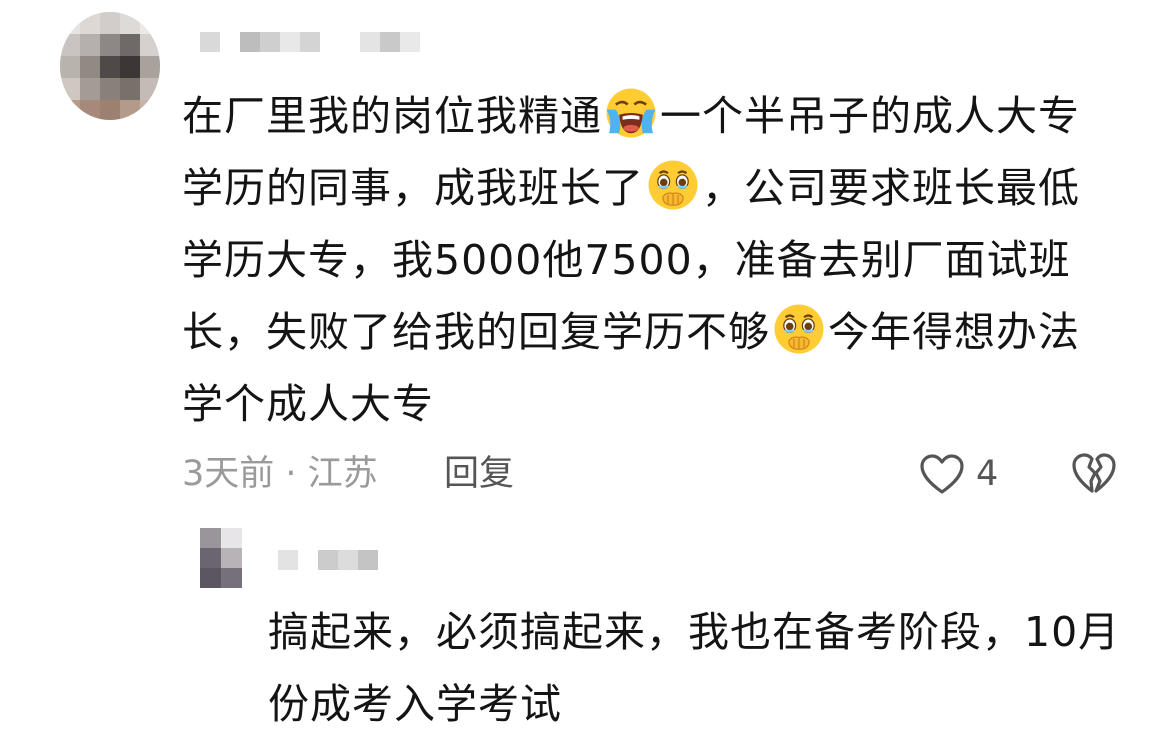 The height and width of the screenshot is (750, 1170). What do you see at coordinates (942, 474) in the screenshot?
I see `heart-outline-icon` at bounding box center [942, 474].